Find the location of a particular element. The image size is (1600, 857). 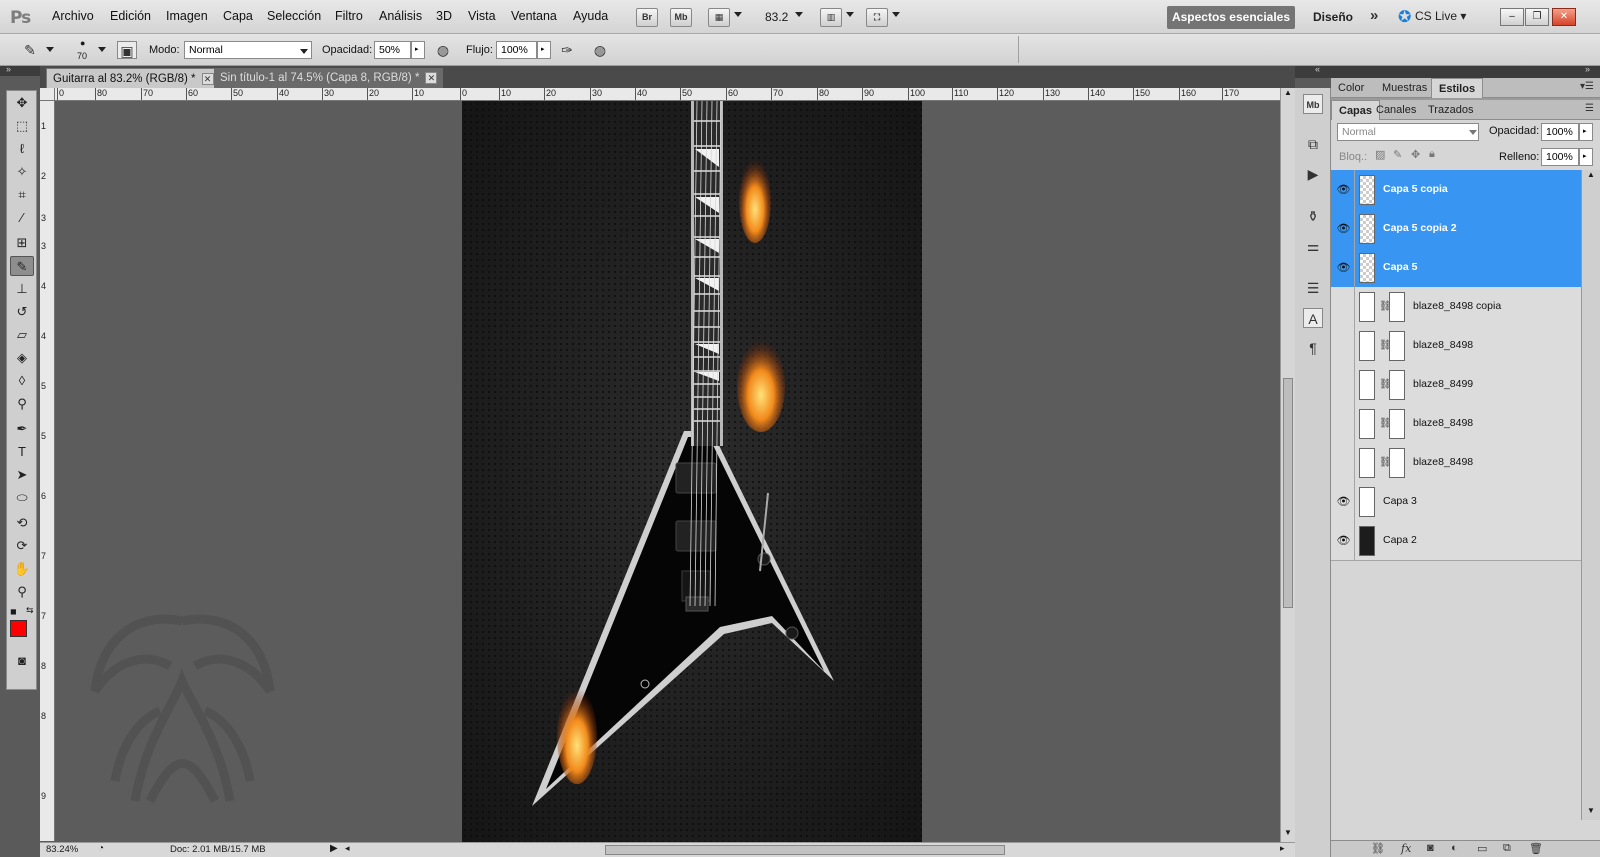

brush-size-value: 70 is located at coordinates (82, 56).